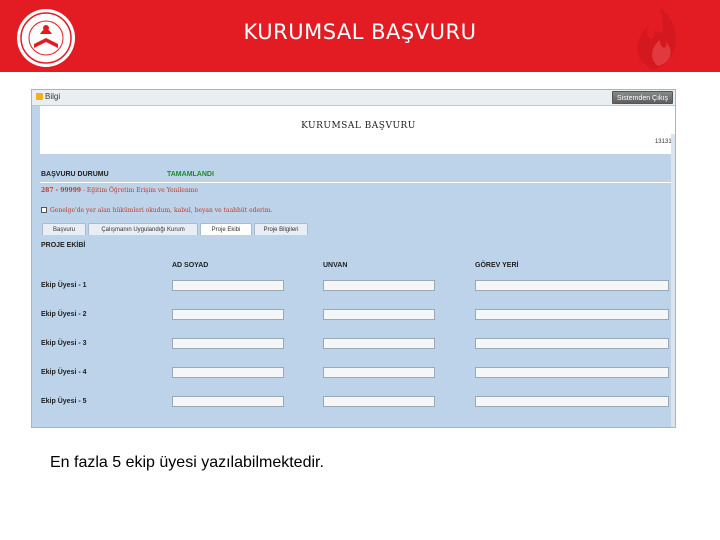 The height and width of the screenshot is (540, 720). I want to click on form-title: KURUMSAL BAŞVURU, so click(358, 126).